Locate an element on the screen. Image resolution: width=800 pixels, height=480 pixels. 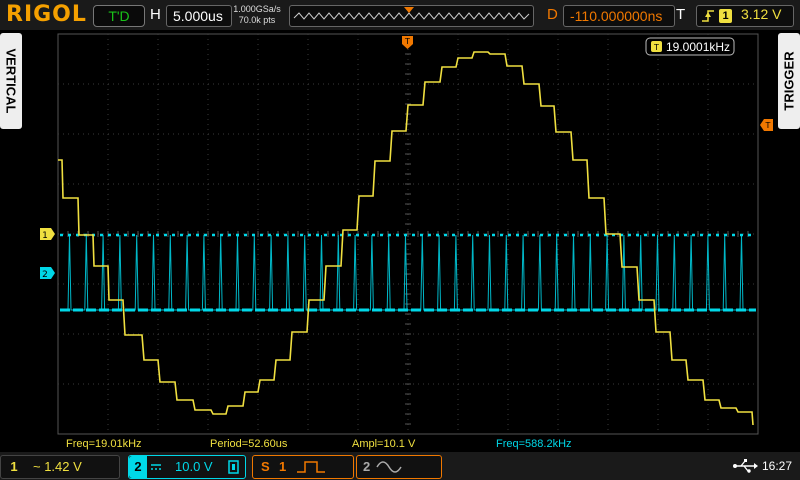
trigger-settings: 1 3.12 V is located at coordinates (745, 16).